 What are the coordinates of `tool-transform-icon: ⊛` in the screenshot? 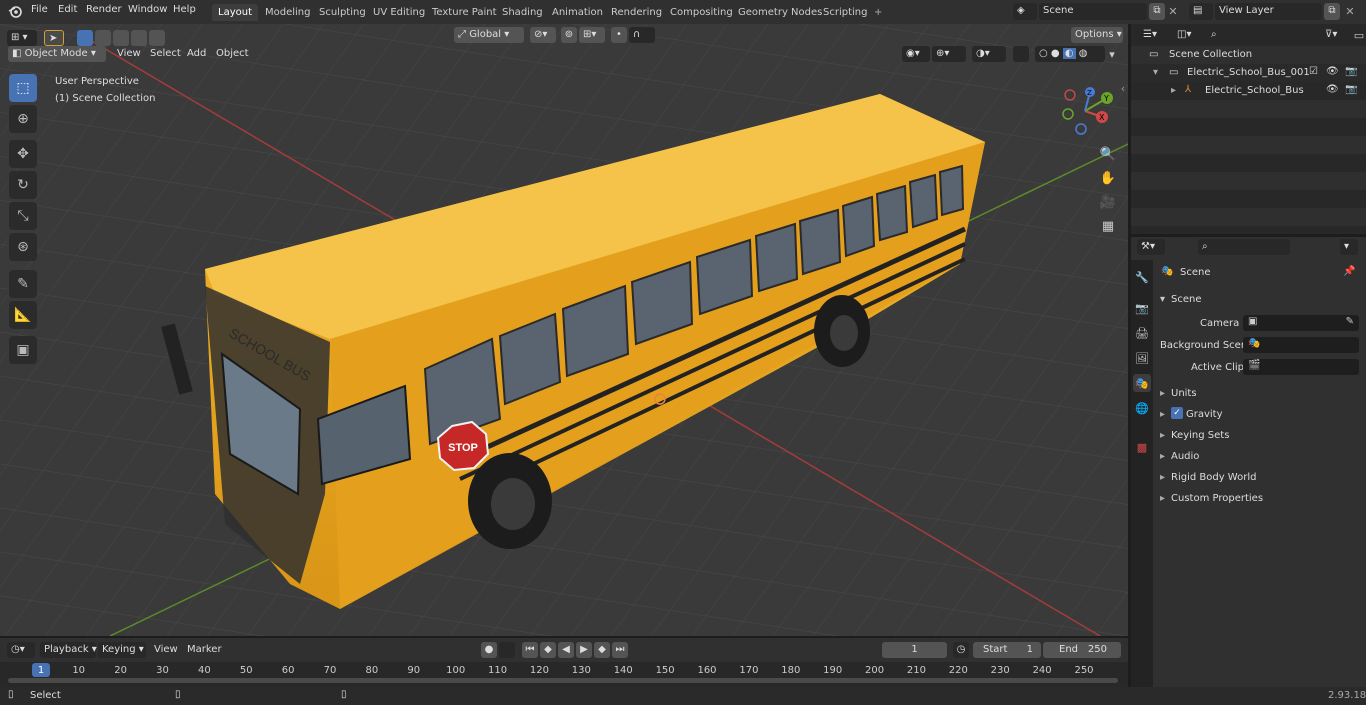 It's located at (23, 247).